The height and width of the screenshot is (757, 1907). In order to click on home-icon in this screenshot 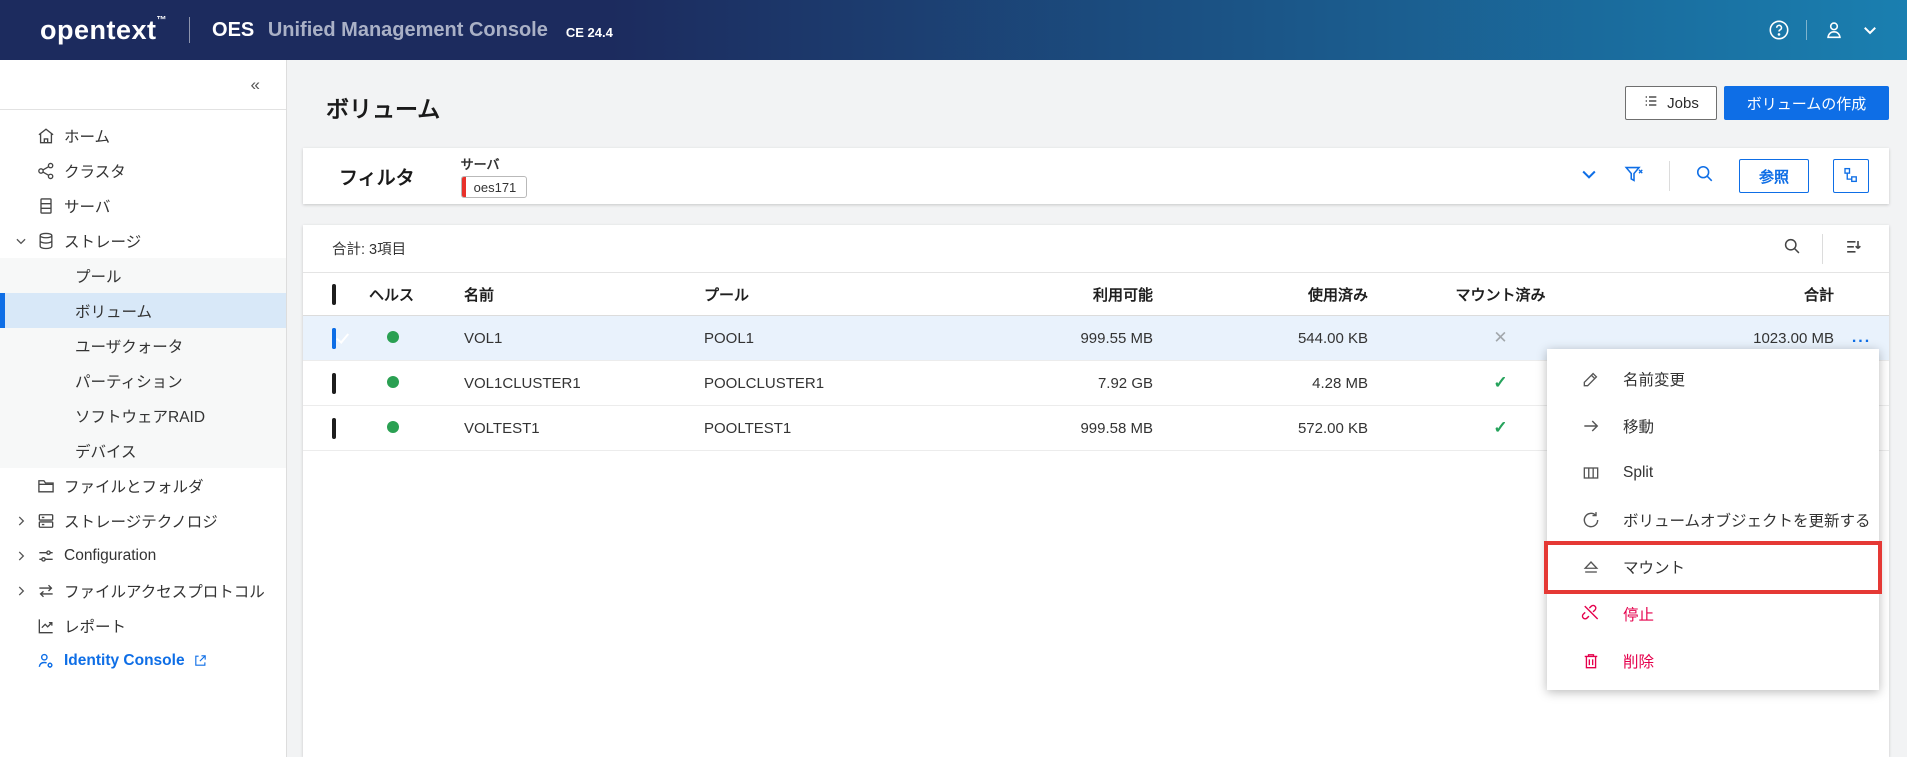, I will do `click(46, 136)`.